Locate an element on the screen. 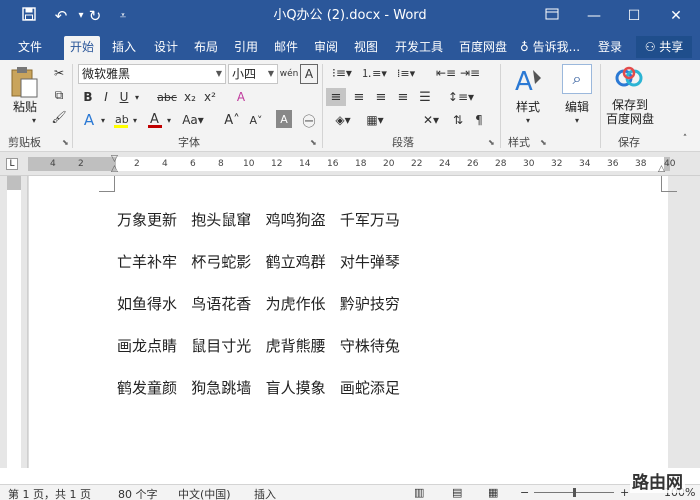 This screenshot has height=500, width=700. clear-formatting-icon: A is located at coordinates (241, 97).